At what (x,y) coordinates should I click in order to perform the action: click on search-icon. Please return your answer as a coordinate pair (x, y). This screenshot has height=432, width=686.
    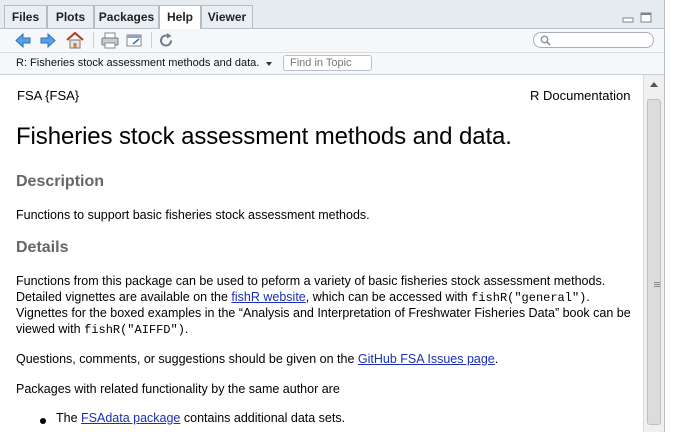
    Looking at the image, I should click on (545, 40).